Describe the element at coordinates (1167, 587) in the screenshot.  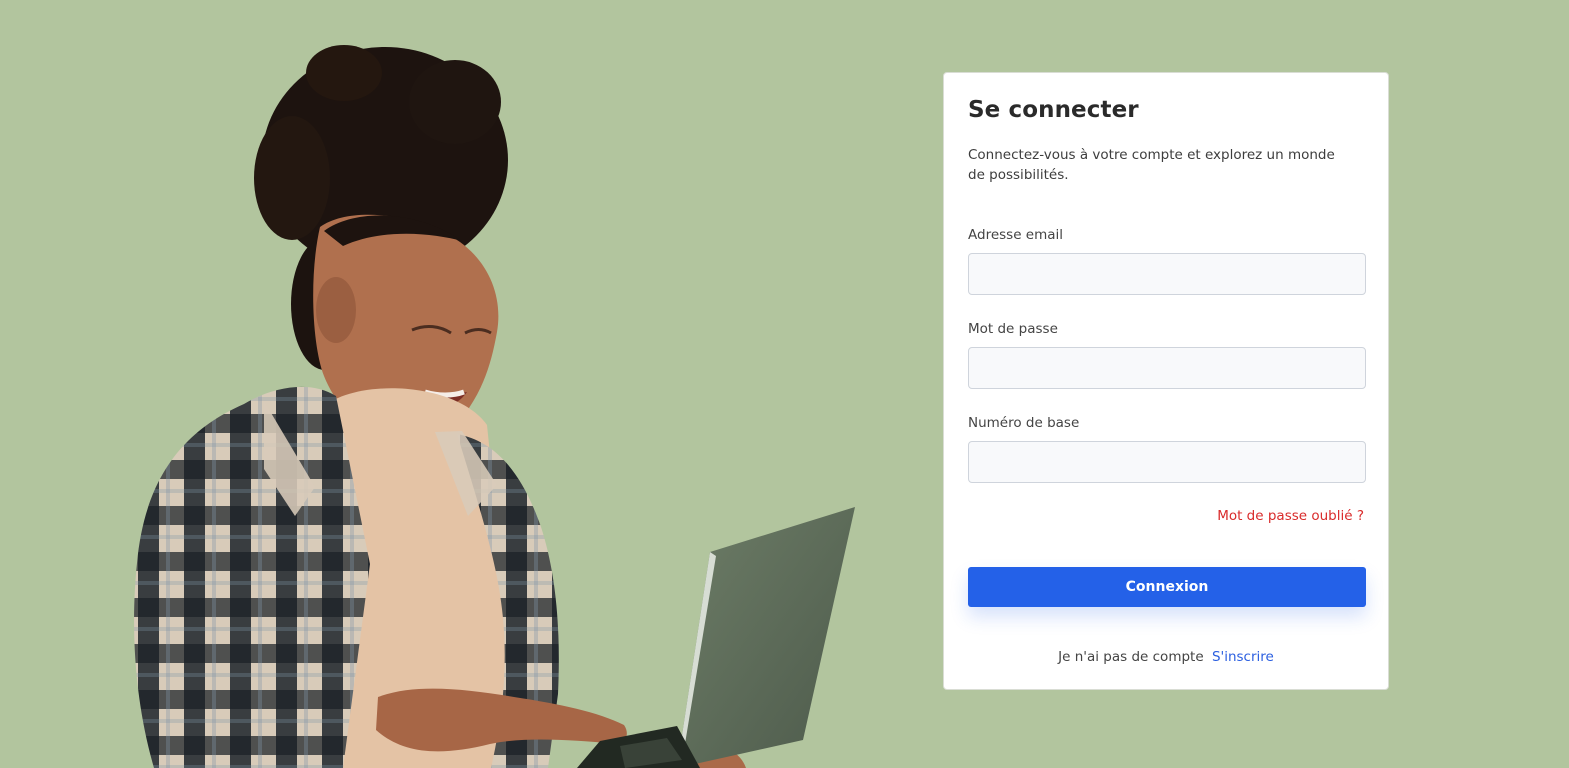
I see `login-button: Connexion` at that location.